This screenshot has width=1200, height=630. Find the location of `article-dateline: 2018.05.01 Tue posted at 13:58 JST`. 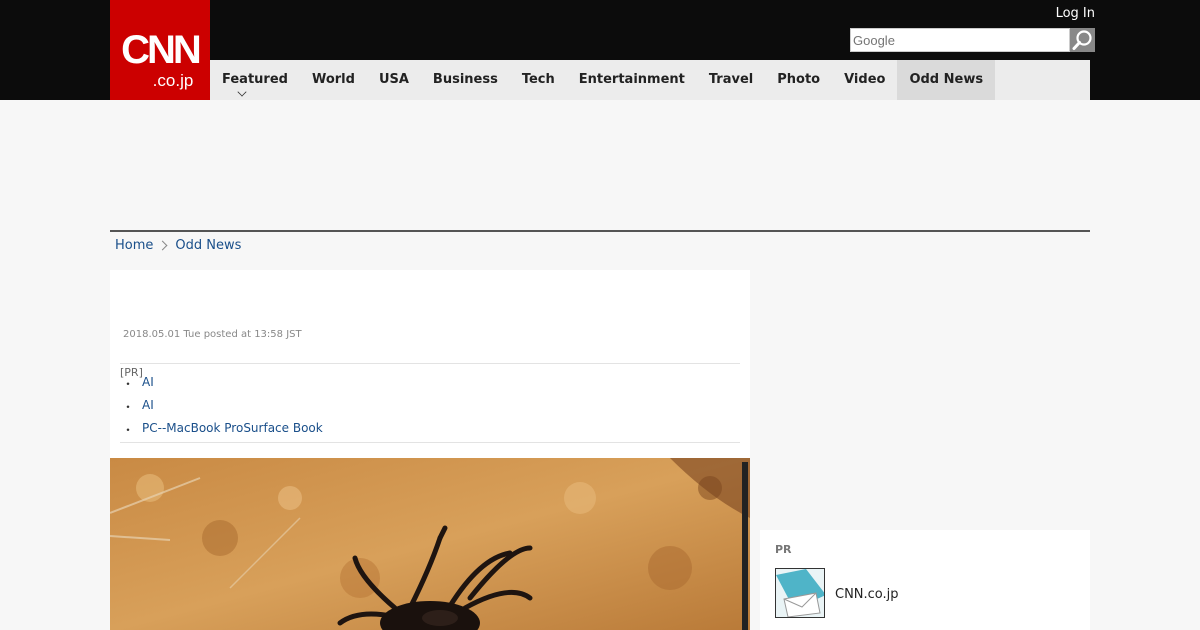

article-dateline: 2018.05.01 Tue posted at 13:58 JST is located at coordinates (212, 334).